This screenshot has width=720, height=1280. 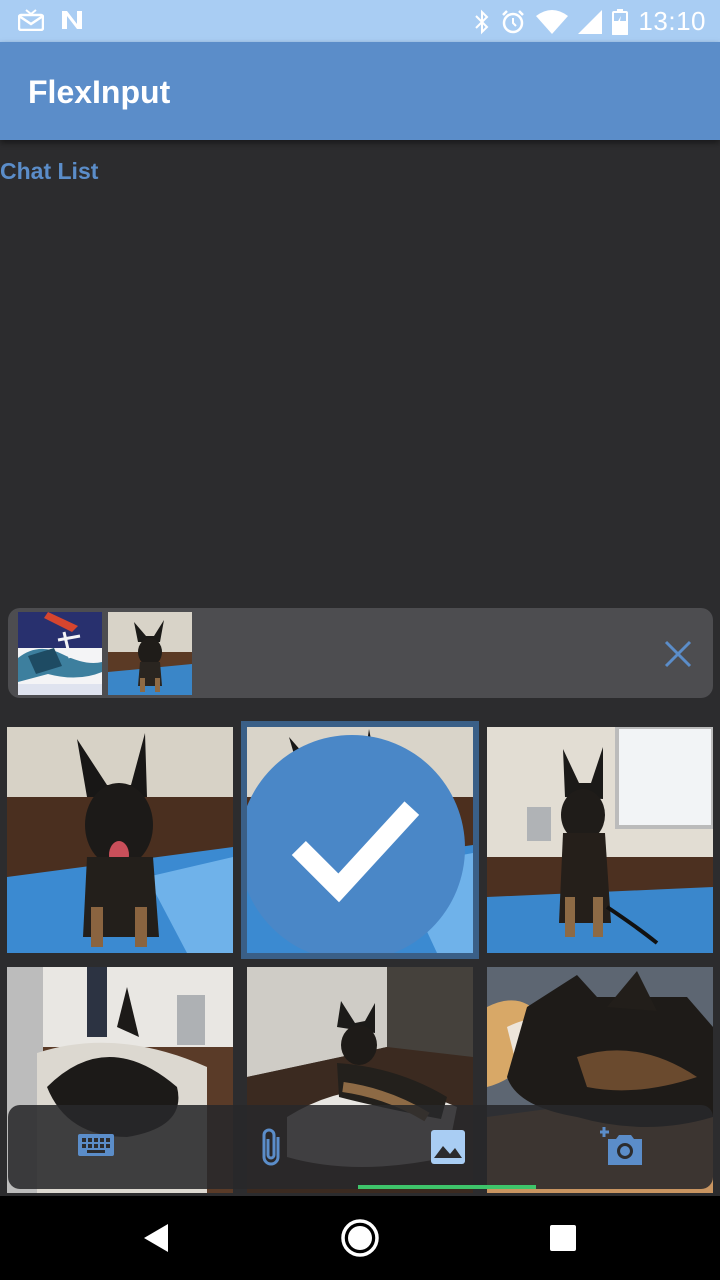 I want to click on active-tab-indicator, so click(x=447, y=1187).